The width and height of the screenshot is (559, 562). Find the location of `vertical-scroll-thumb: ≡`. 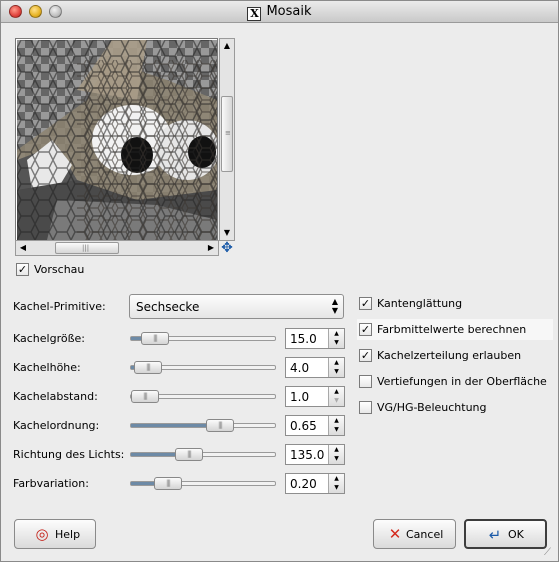

vertical-scroll-thumb: ≡ is located at coordinates (227, 134).